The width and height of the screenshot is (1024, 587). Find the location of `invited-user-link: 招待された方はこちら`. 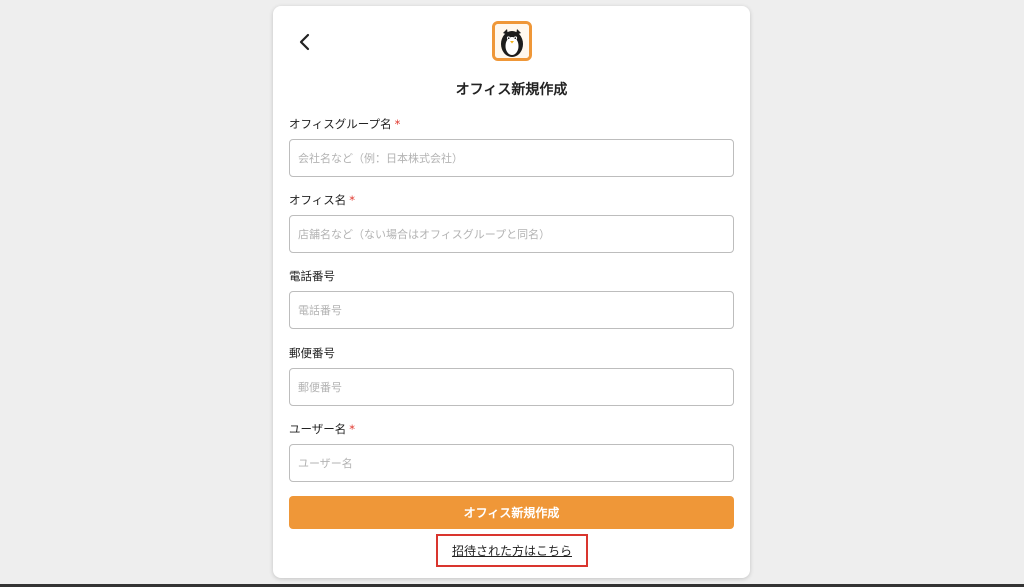

invited-user-link: 招待された方はこちら is located at coordinates (512, 550).